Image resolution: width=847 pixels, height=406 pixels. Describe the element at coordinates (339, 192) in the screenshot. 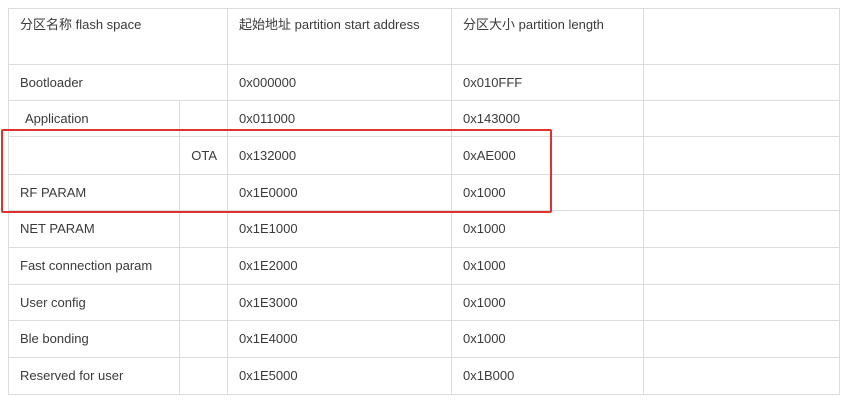

I see `cell-start: 0x1E0000` at that location.